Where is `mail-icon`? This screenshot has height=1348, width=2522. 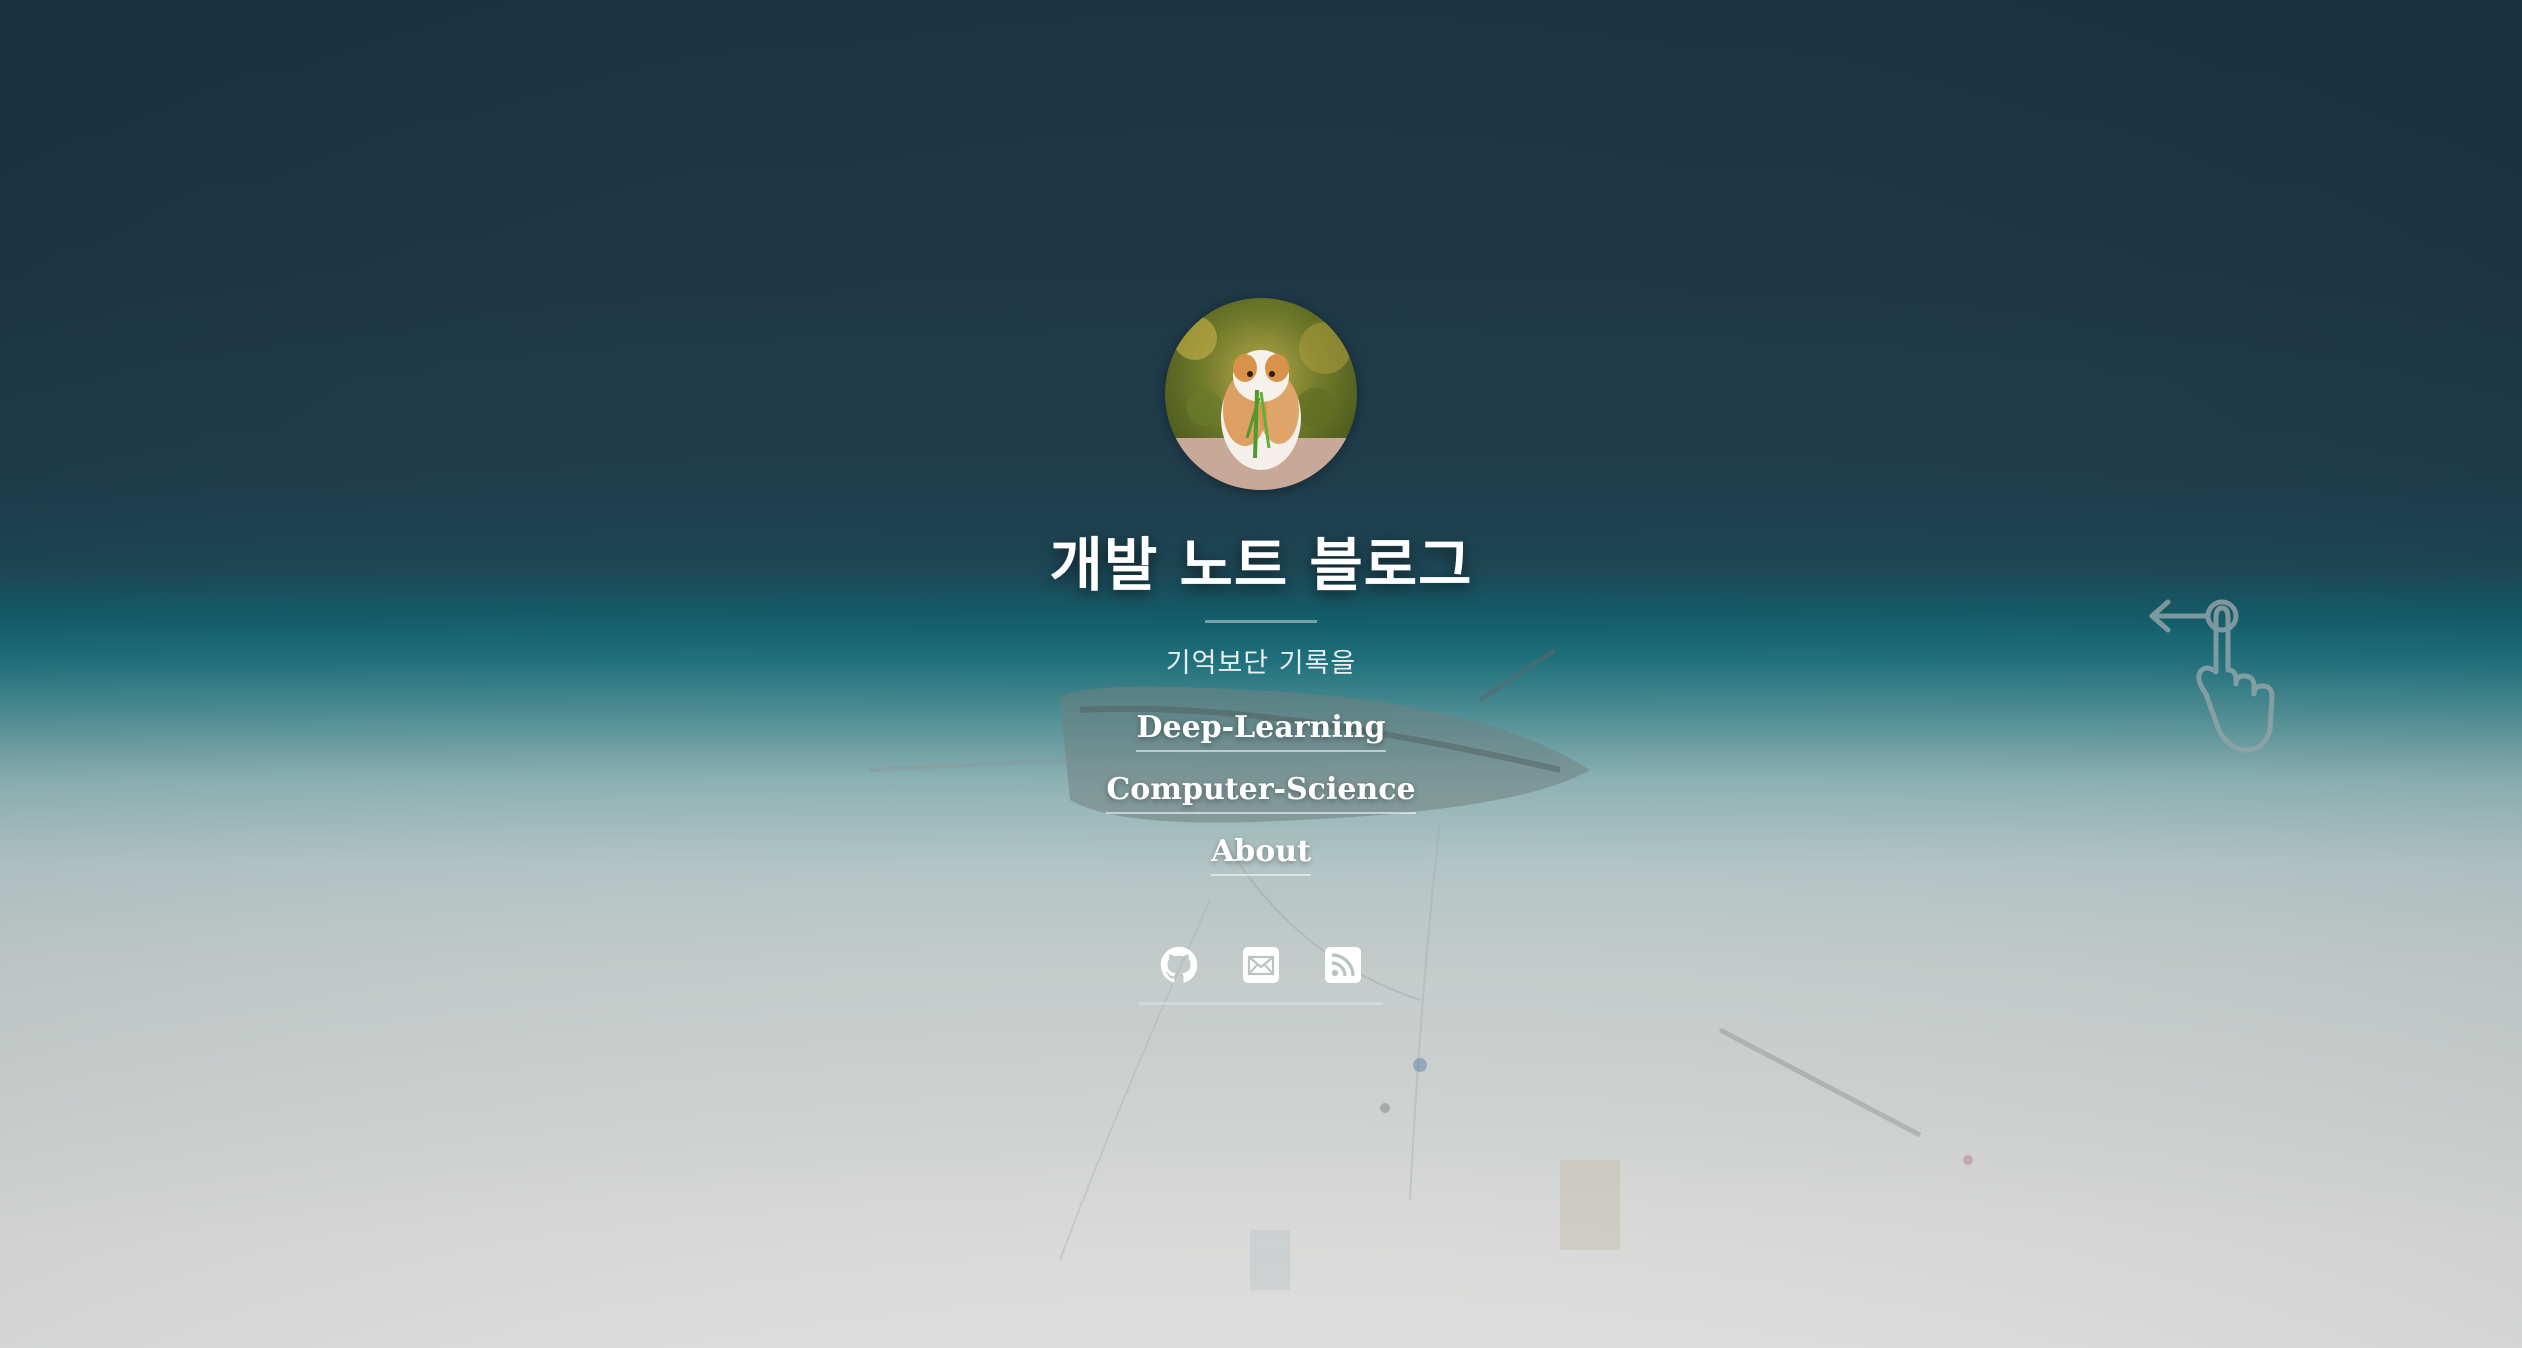
mail-icon is located at coordinates (1261, 965).